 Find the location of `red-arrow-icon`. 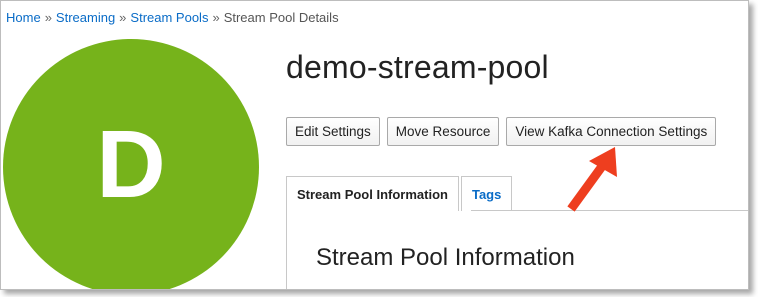

red-arrow-icon is located at coordinates (592, 179).